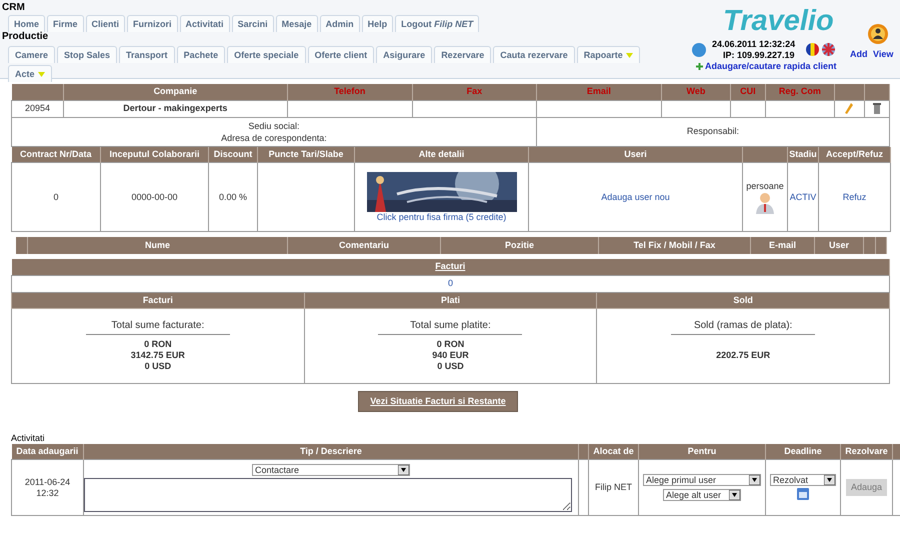  Describe the element at coordinates (699, 66) in the screenshot. I see `plus-icon` at that location.